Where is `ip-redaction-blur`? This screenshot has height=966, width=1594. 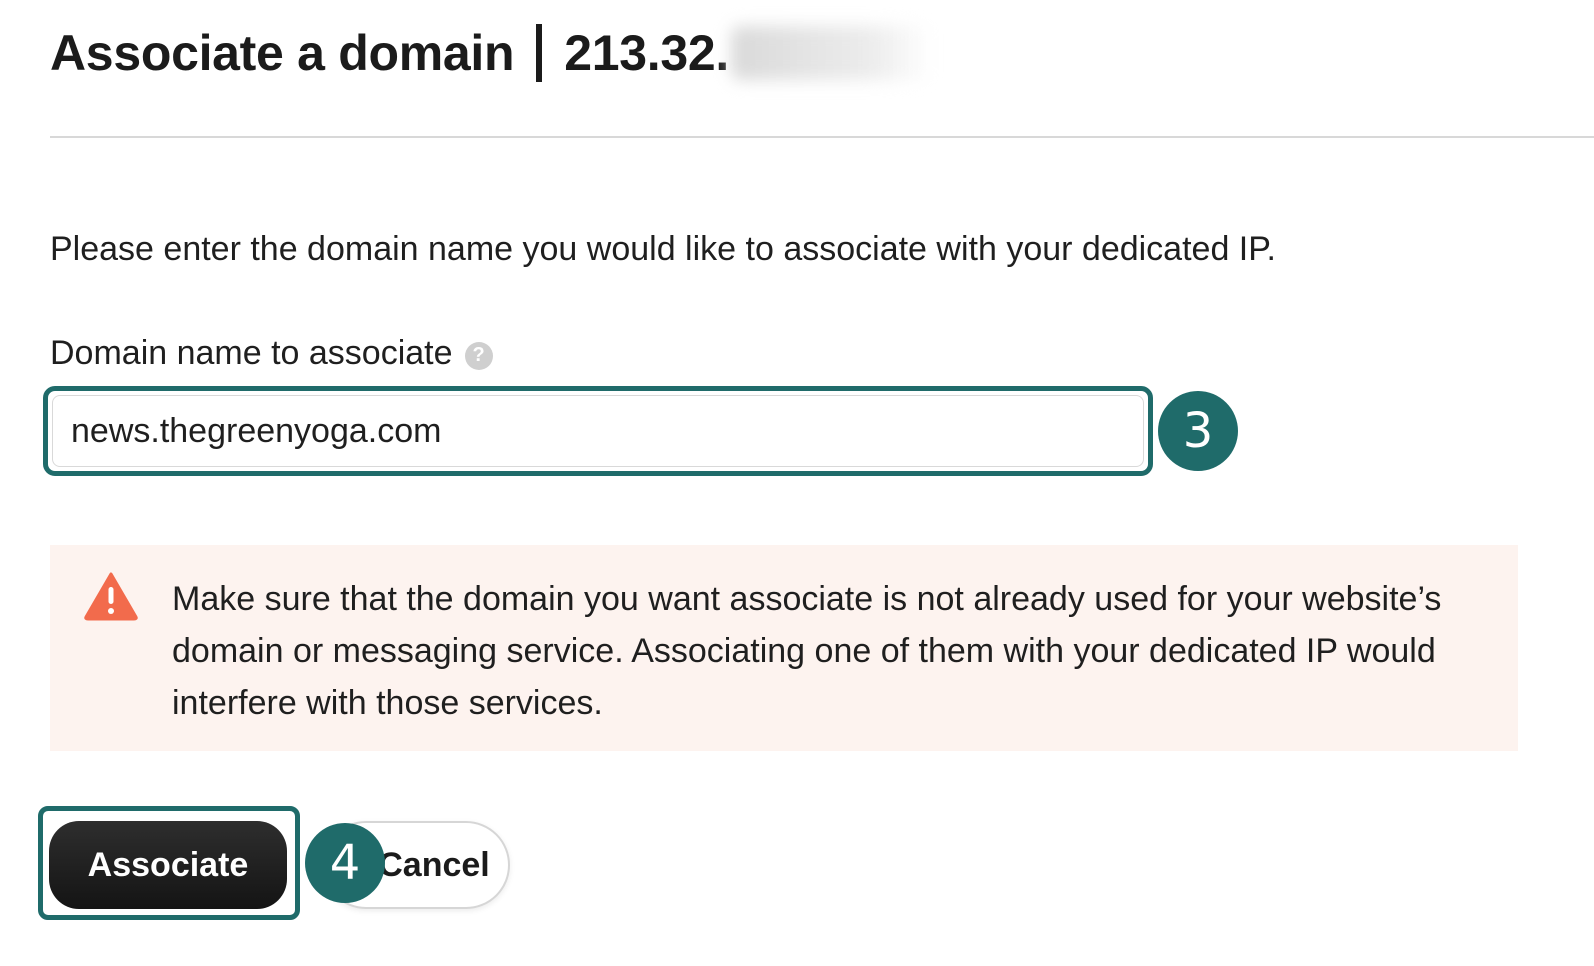 ip-redaction-blur is located at coordinates (830, 53).